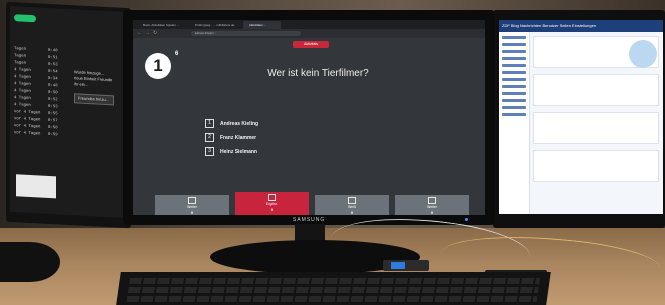 This screenshot has width=665, height=305. What do you see at coordinates (311, 44) in the screenshot?
I see `quiz-badge: Aktivitäts` at bounding box center [311, 44].